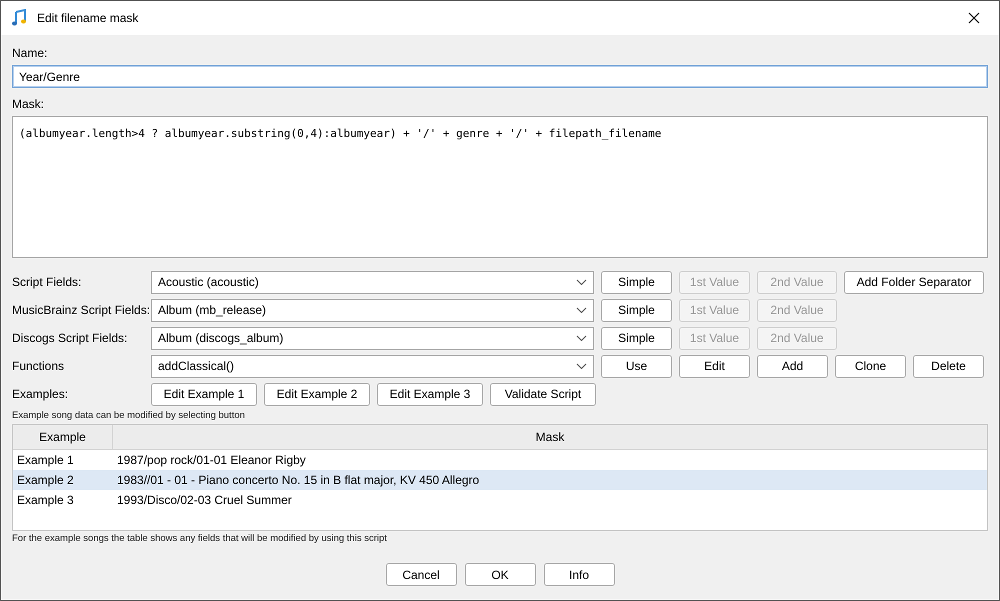  Describe the element at coordinates (29, 104) in the screenshot. I see `mask-label: Mask:` at that location.